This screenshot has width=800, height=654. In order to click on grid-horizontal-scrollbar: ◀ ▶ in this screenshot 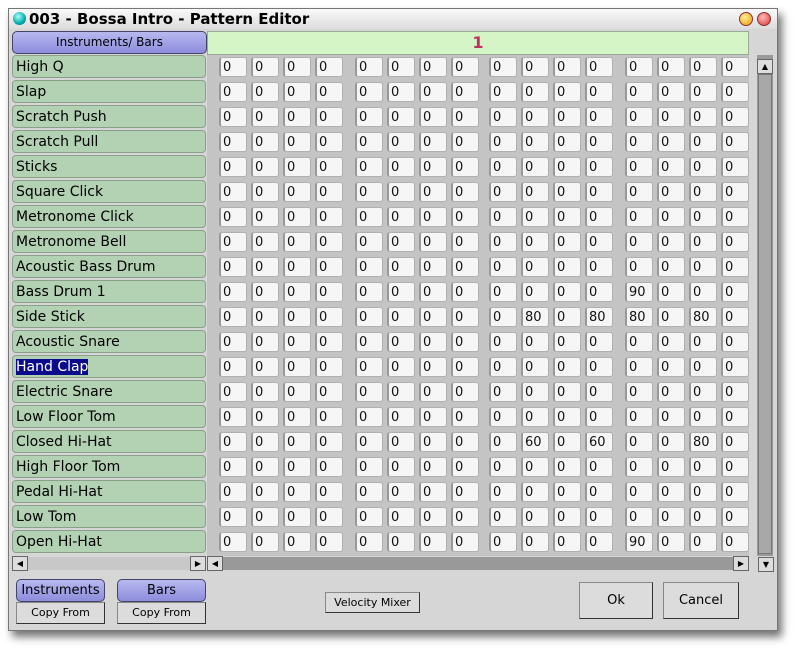, I will do `click(478, 563)`.